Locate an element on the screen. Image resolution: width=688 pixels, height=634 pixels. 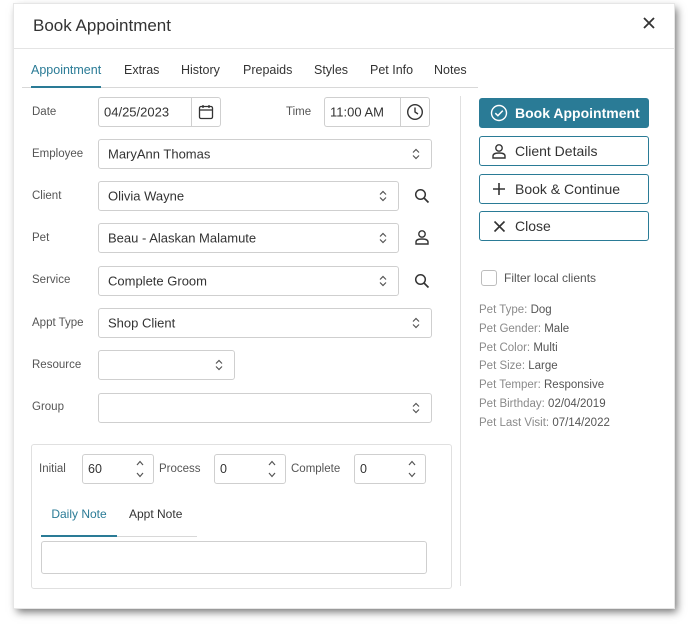
client-label: Client is located at coordinates (47, 196).